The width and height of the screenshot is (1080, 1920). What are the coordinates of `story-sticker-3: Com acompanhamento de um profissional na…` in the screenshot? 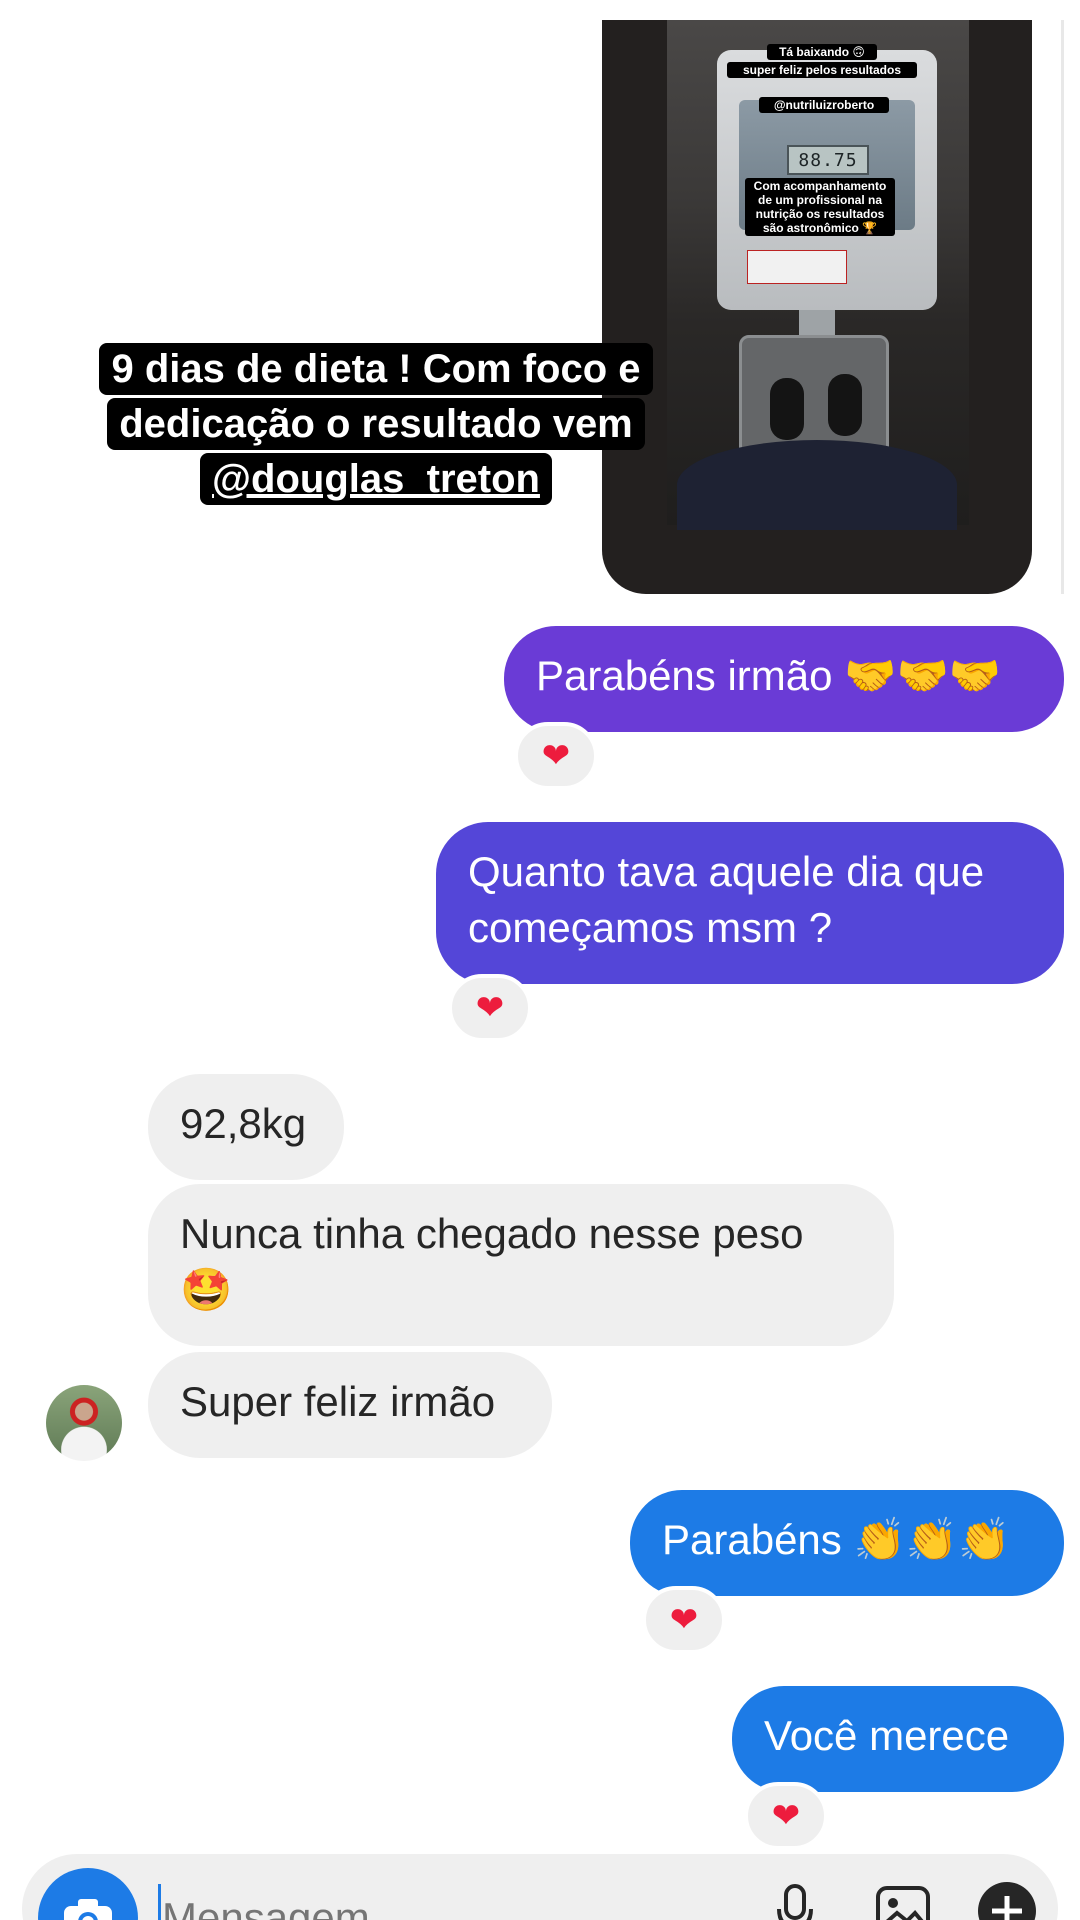 It's located at (820, 207).